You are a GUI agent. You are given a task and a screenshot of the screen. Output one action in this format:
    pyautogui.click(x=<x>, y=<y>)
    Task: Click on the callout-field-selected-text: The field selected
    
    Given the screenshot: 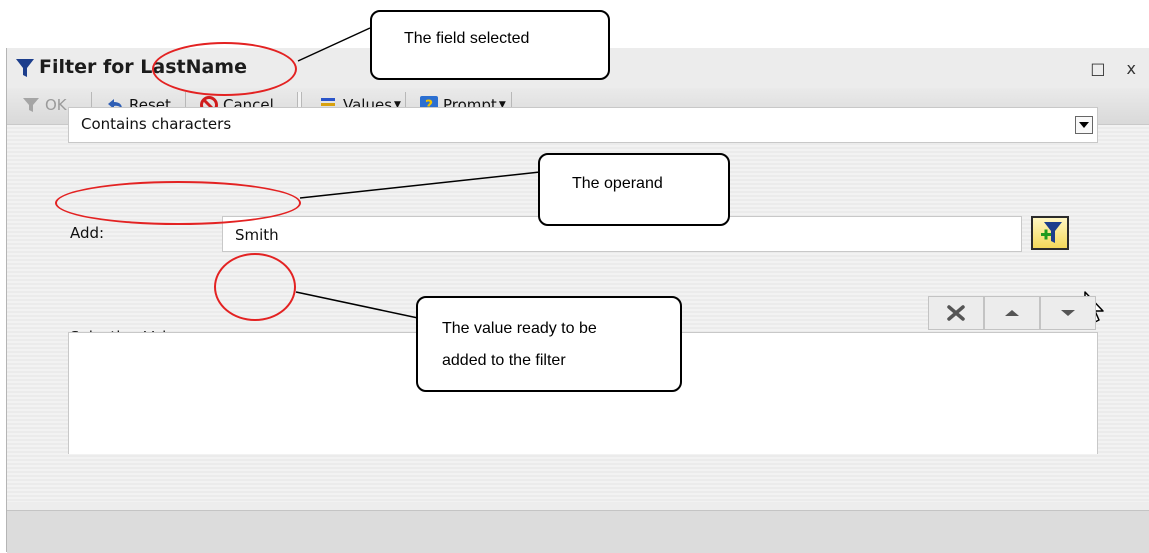 What is the action you would take?
    pyautogui.click(x=467, y=38)
    